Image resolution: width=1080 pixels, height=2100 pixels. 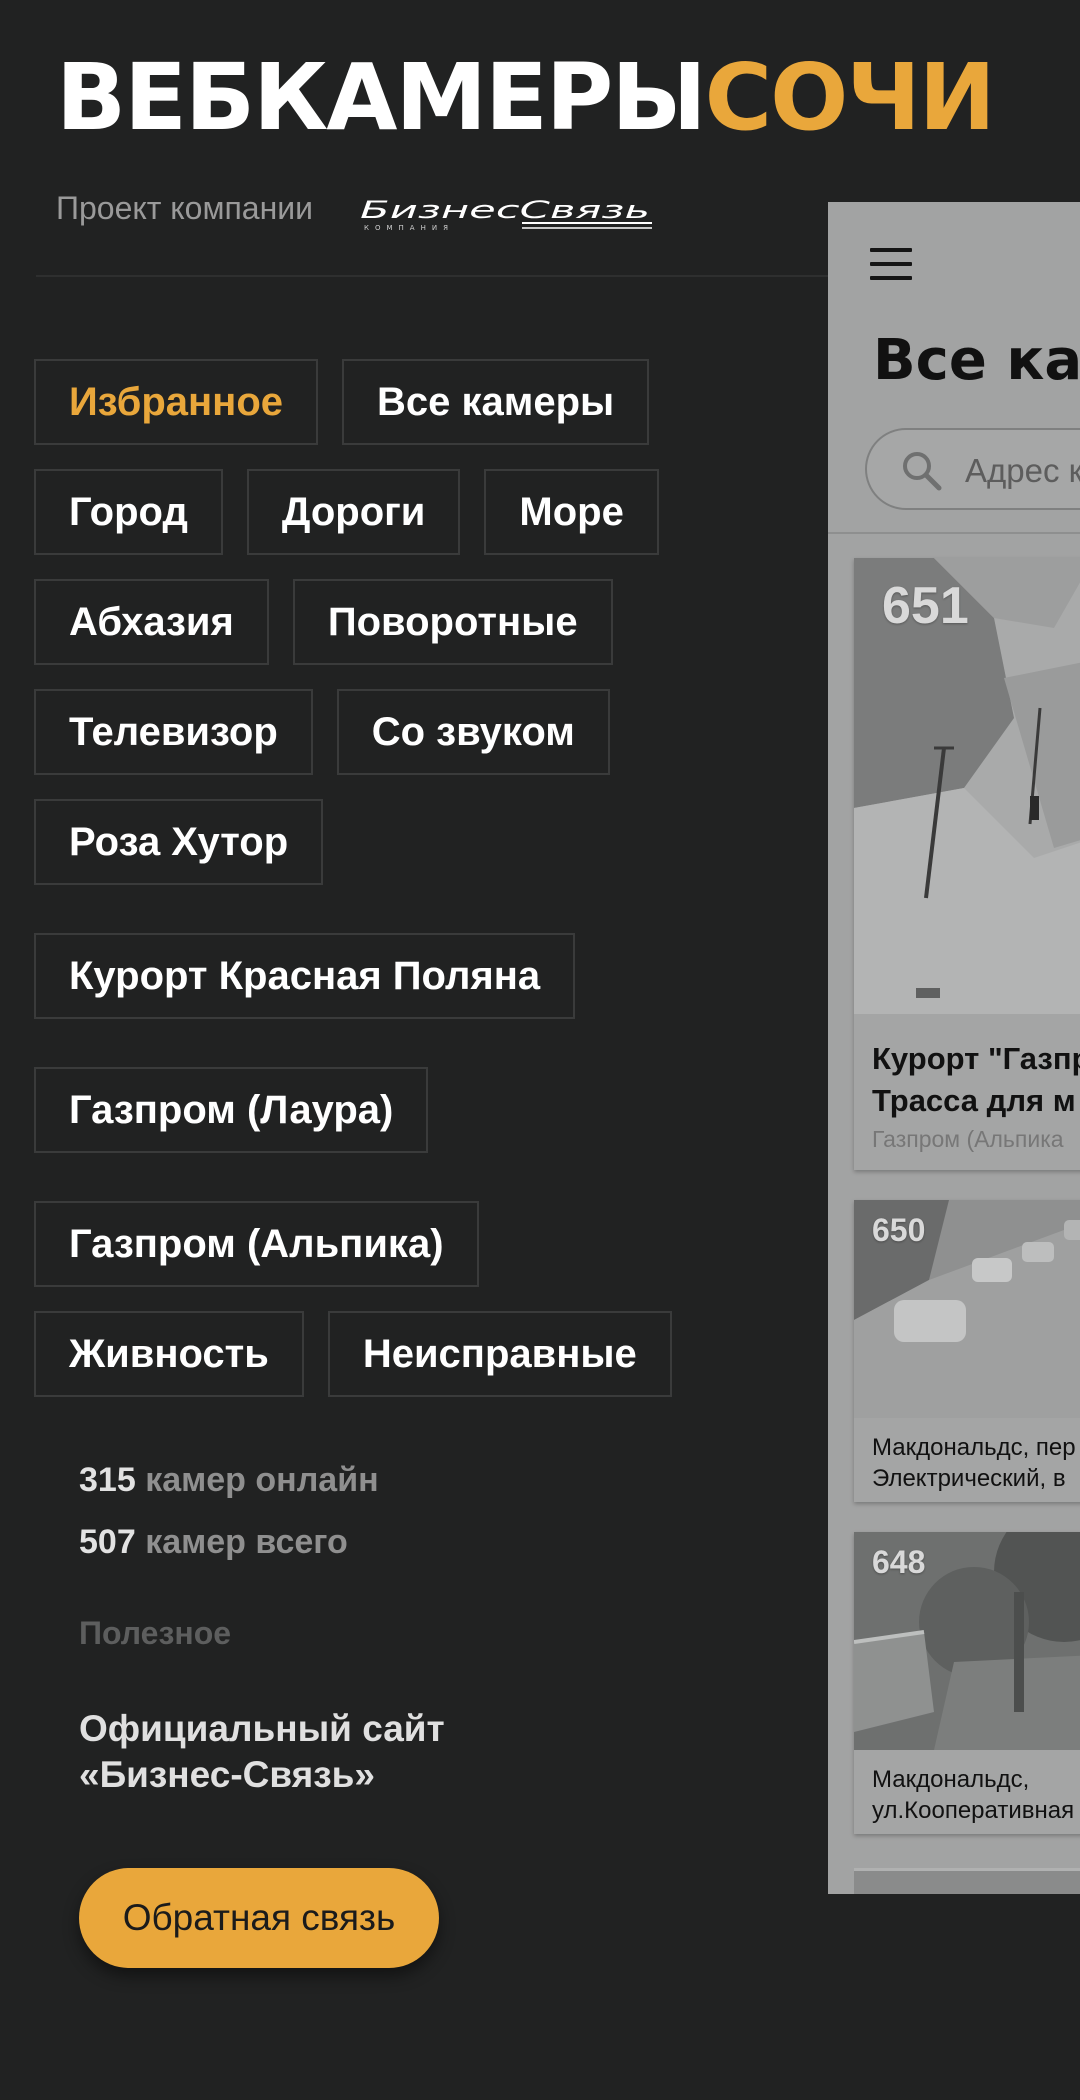 I want to click on stat-online-label: камер онлайн, so click(x=262, y=1480).